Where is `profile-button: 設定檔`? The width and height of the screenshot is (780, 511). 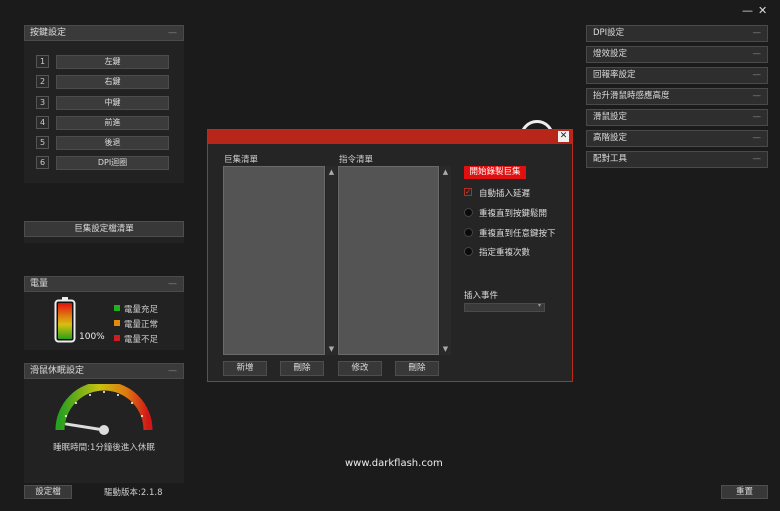
profile-button: 設定檔 is located at coordinates (48, 492).